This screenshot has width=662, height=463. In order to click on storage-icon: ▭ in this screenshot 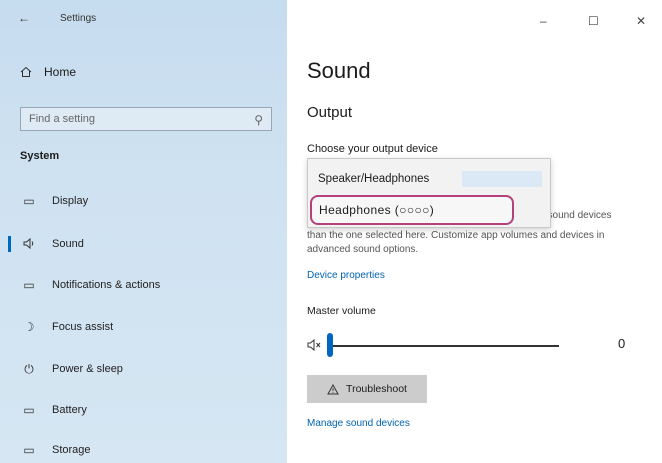, I will do `click(29, 450)`.